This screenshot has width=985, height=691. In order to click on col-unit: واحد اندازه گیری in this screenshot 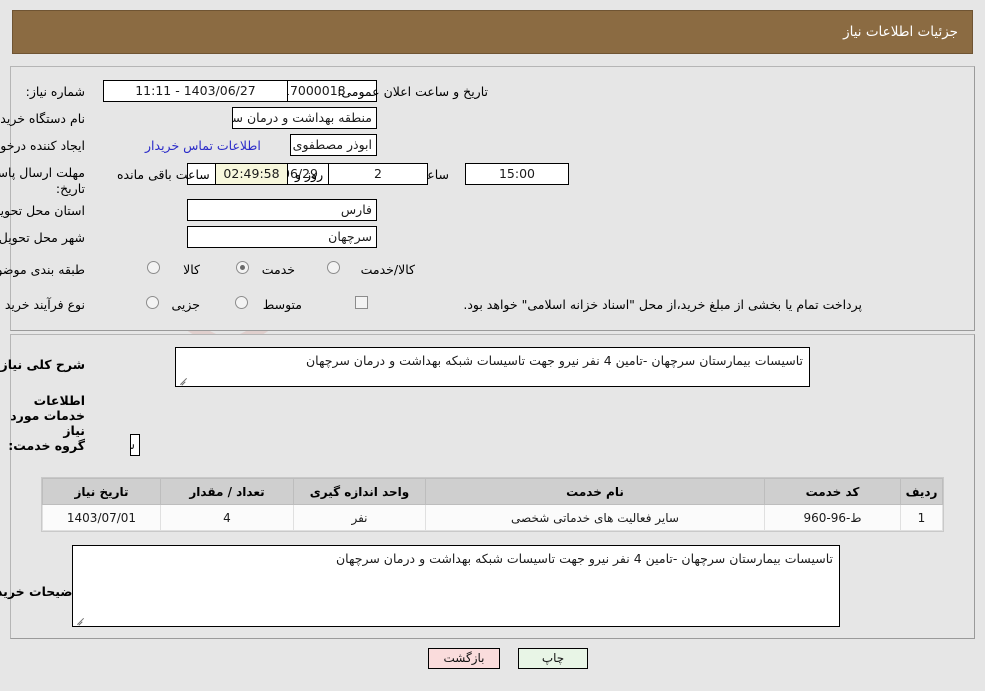, I will do `click(359, 491)`.